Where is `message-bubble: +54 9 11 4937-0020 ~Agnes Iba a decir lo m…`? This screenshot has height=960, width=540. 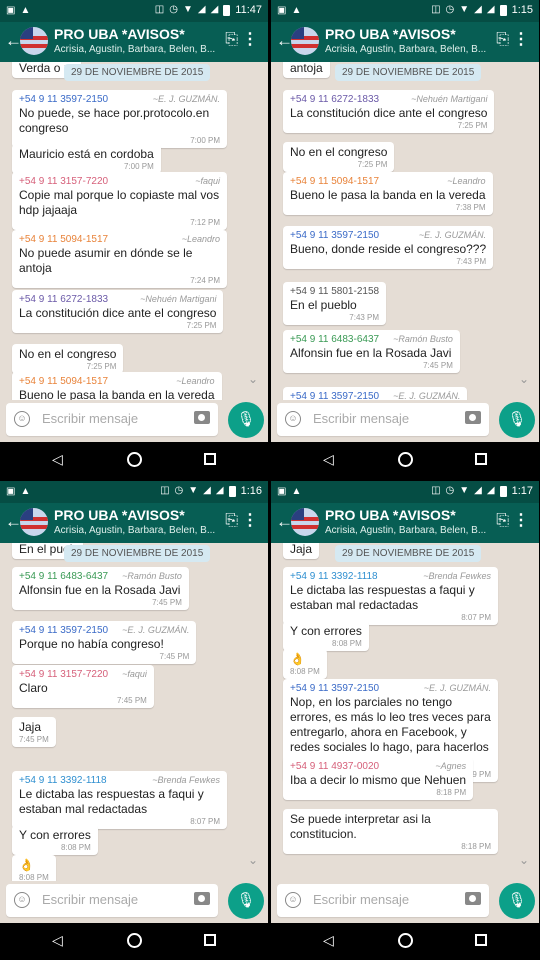
message-bubble: +54 9 11 4937-0020 ~Agnes Iba a decir lo m… is located at coordinates (378, 778).